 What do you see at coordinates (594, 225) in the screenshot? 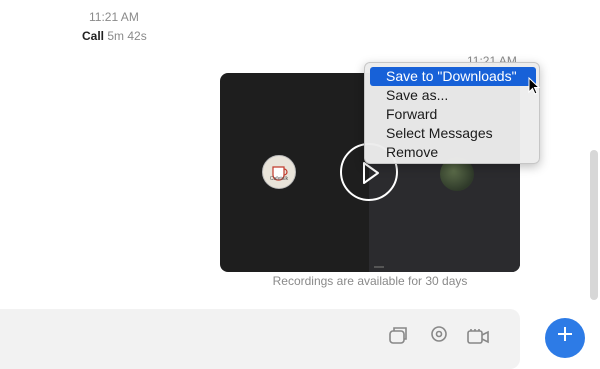
I see `scrollbar` at bounding box center [594, 225].